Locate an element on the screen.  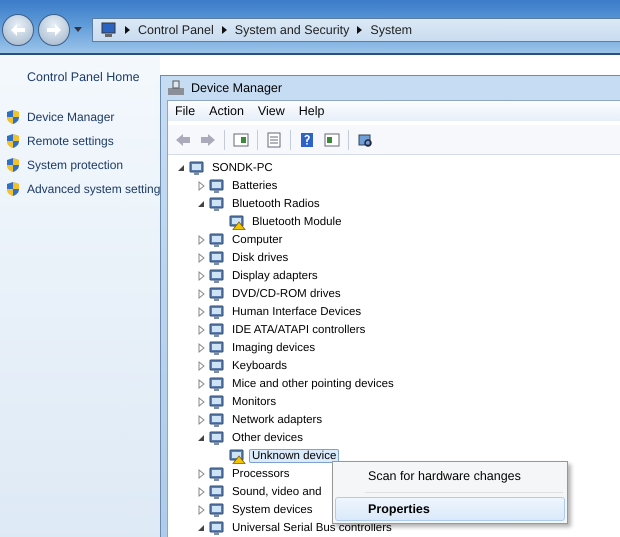
back-arrow-icon is located at coordinates (18, 30).